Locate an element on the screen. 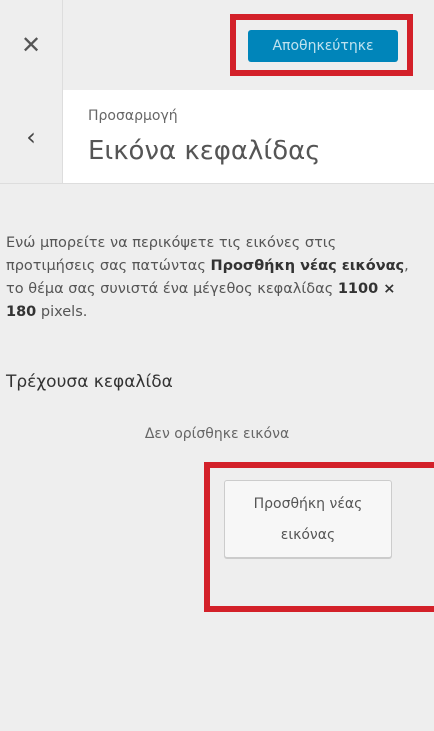 The width and height of the screenshot is (434, 731). page-title: Εικόνα κεφαλίδας is located at coordinates (204, 151).